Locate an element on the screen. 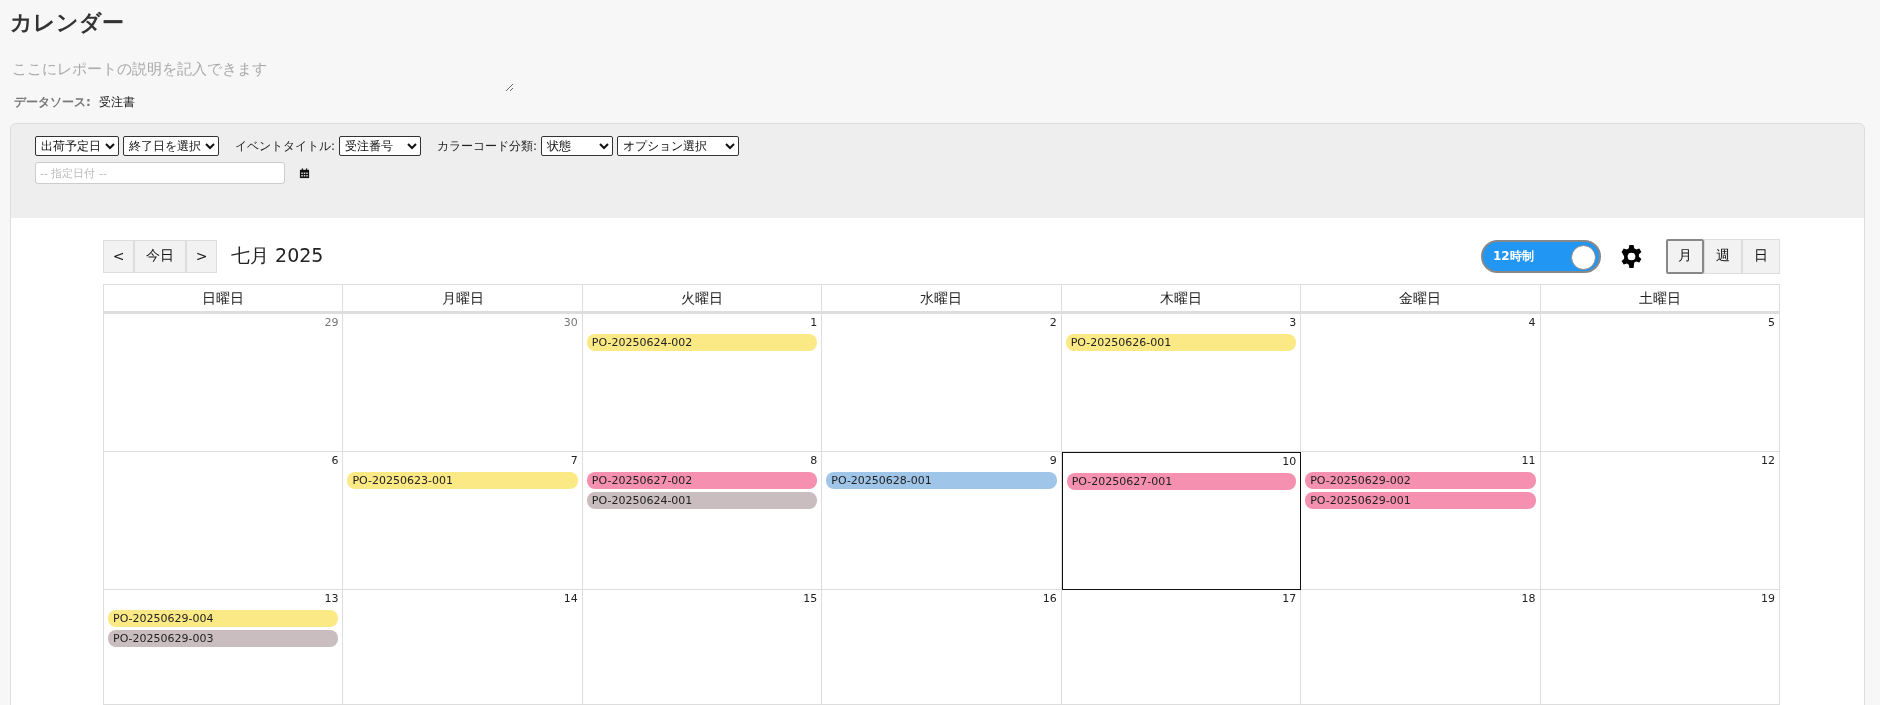  today-button: 今日 is located at coordinates (160, 256).